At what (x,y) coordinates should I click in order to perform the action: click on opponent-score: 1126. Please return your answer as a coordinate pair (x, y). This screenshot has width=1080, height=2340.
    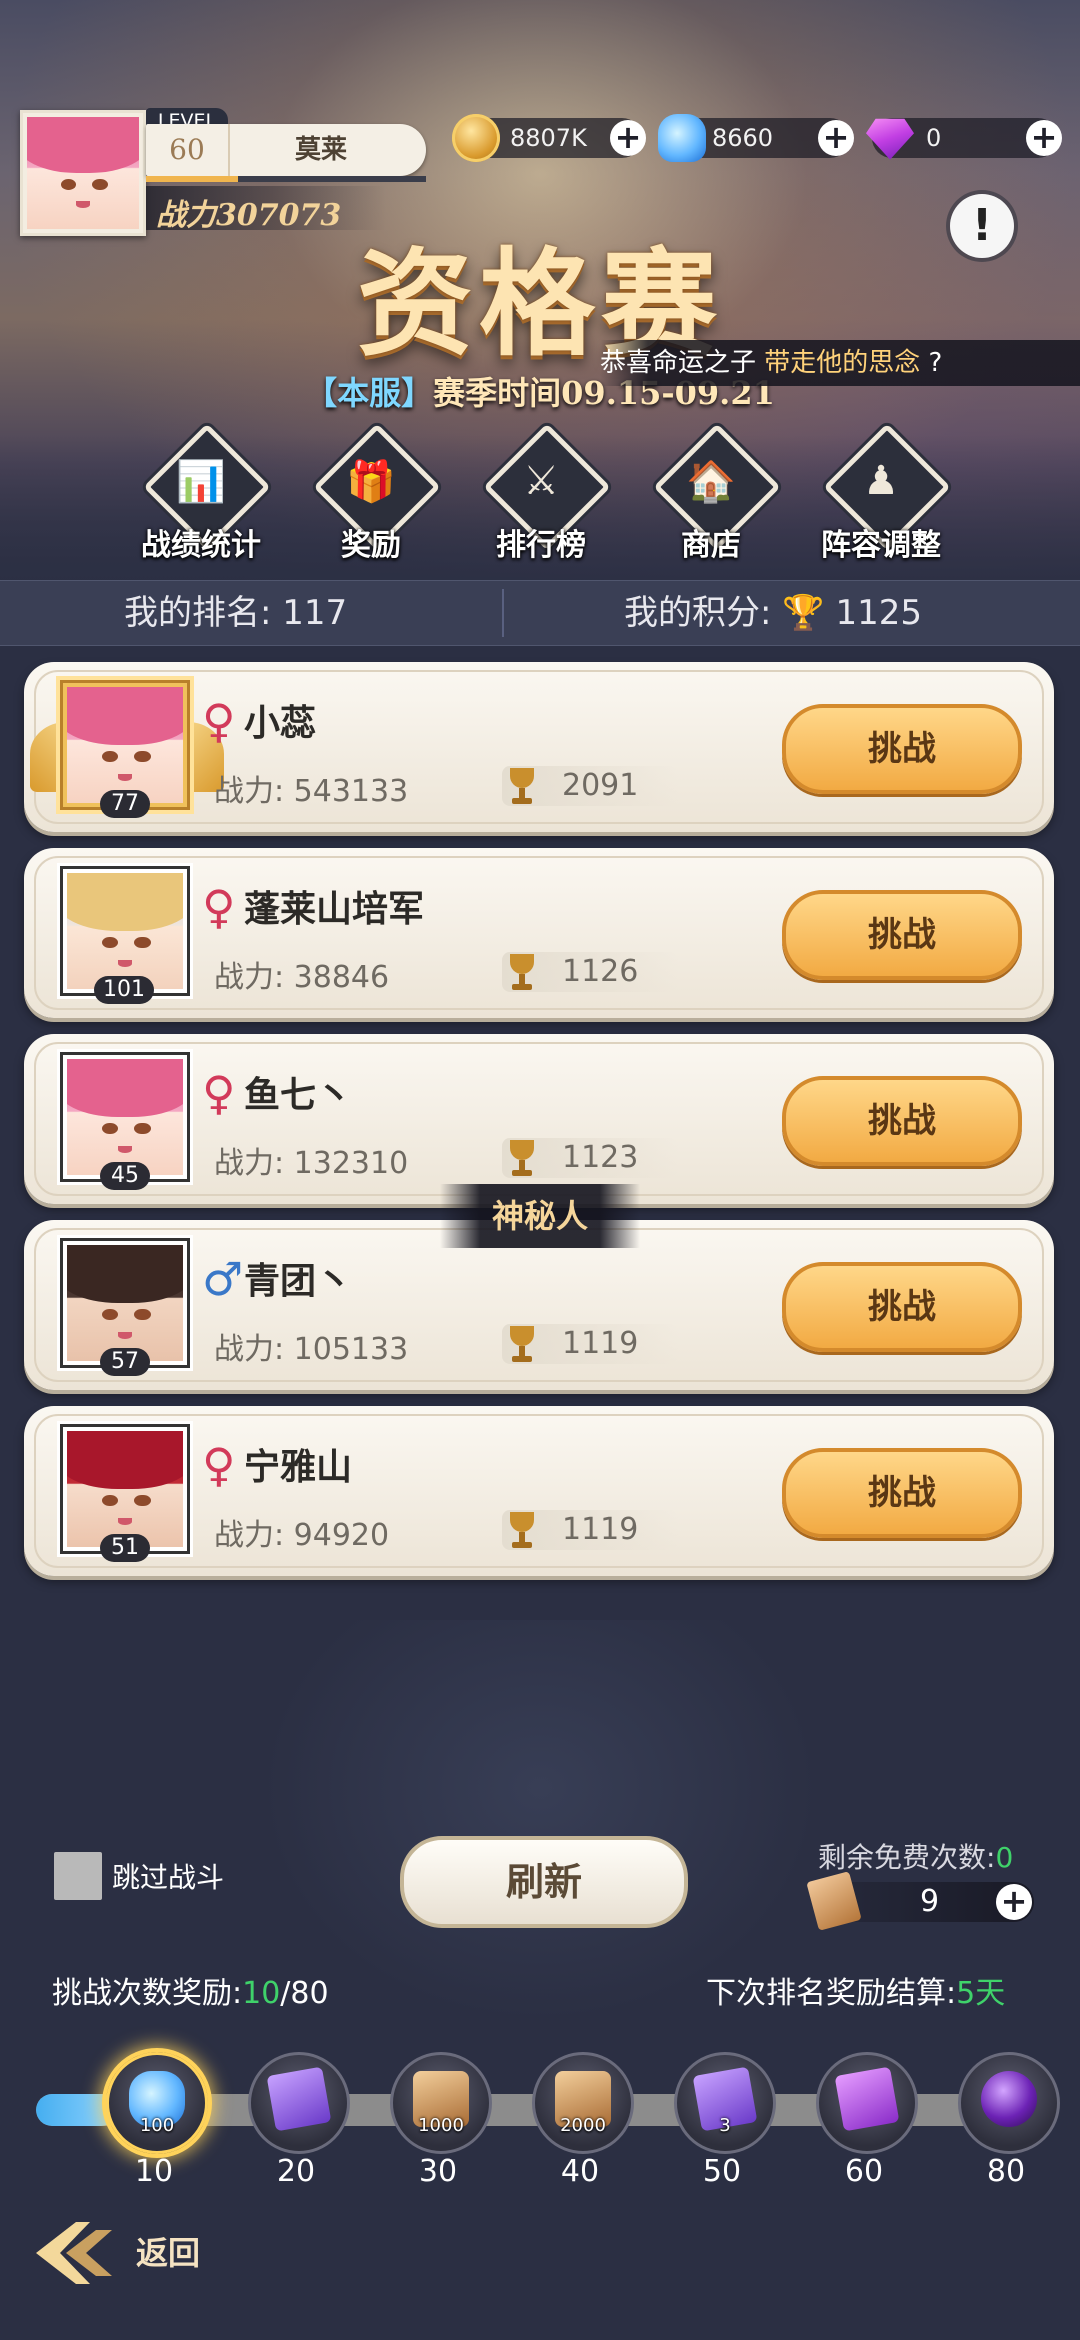
    Looking at the image, I should click on (590, 972).